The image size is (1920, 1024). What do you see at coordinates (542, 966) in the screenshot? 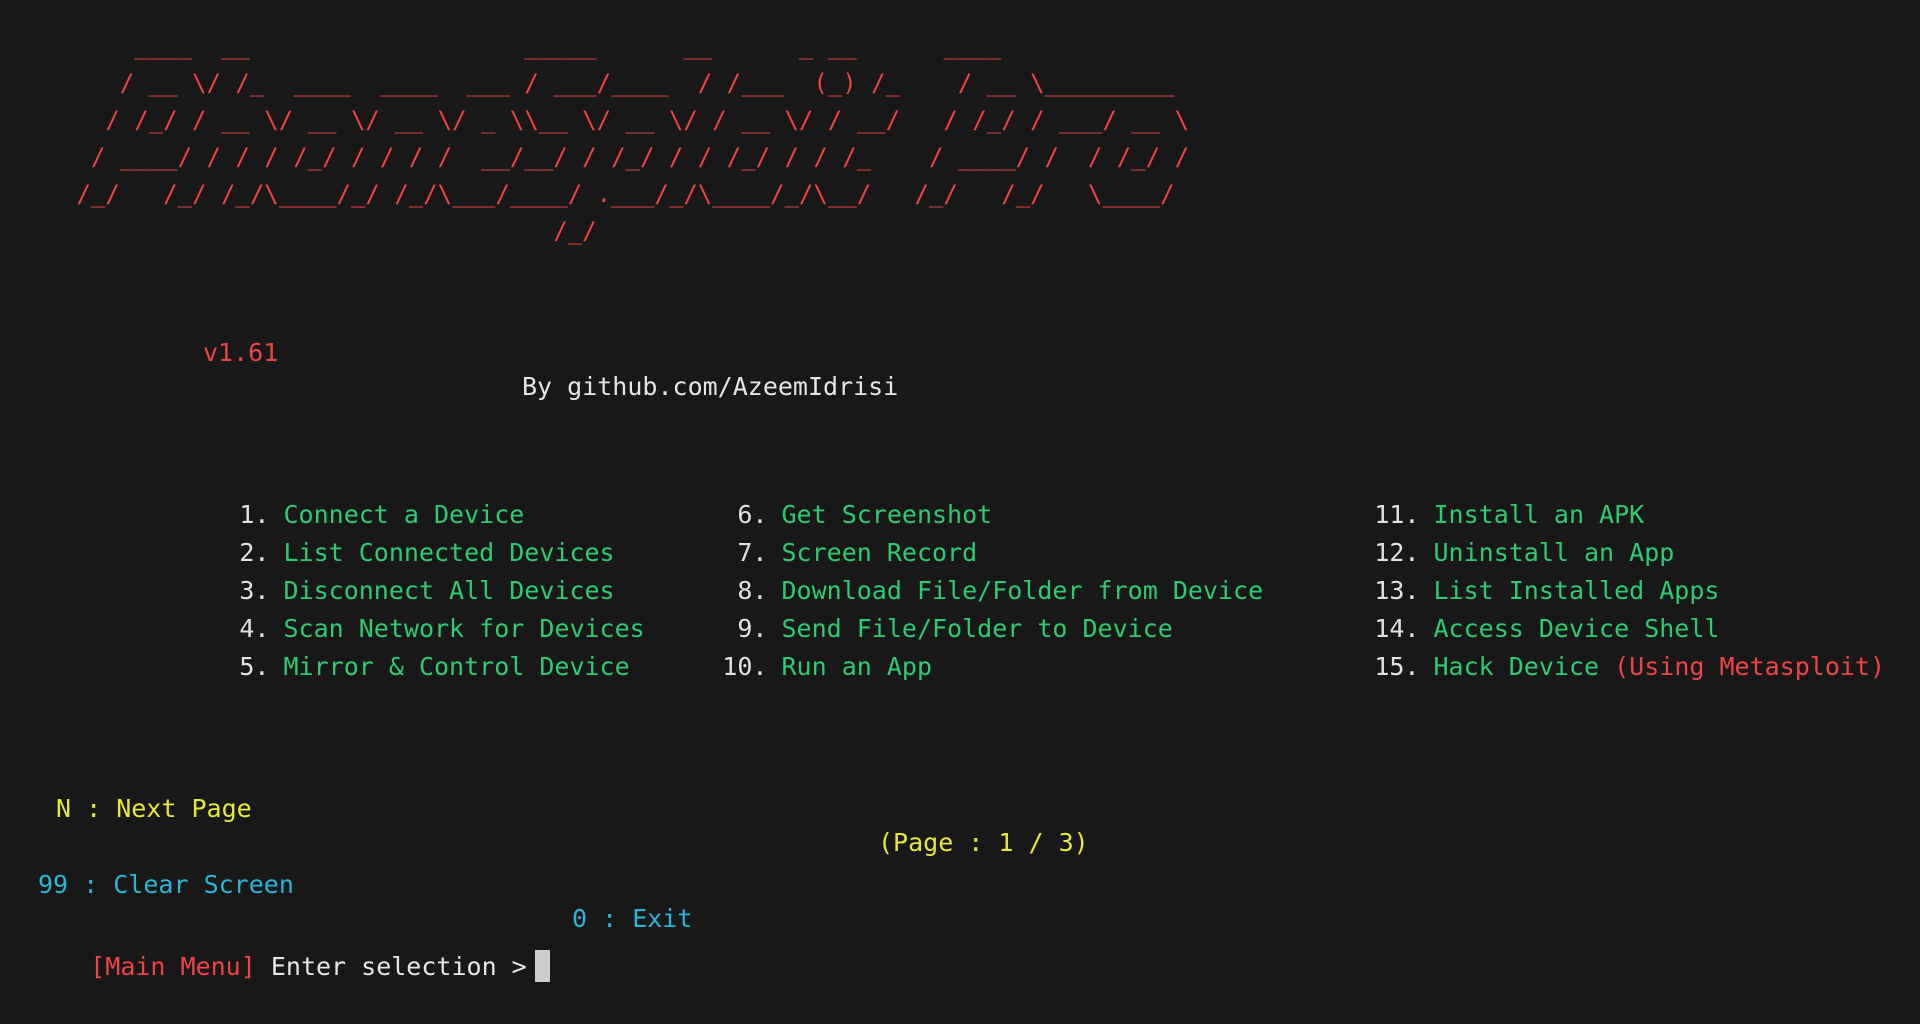
I see `text-cursor` at bounding box center [542, 966].